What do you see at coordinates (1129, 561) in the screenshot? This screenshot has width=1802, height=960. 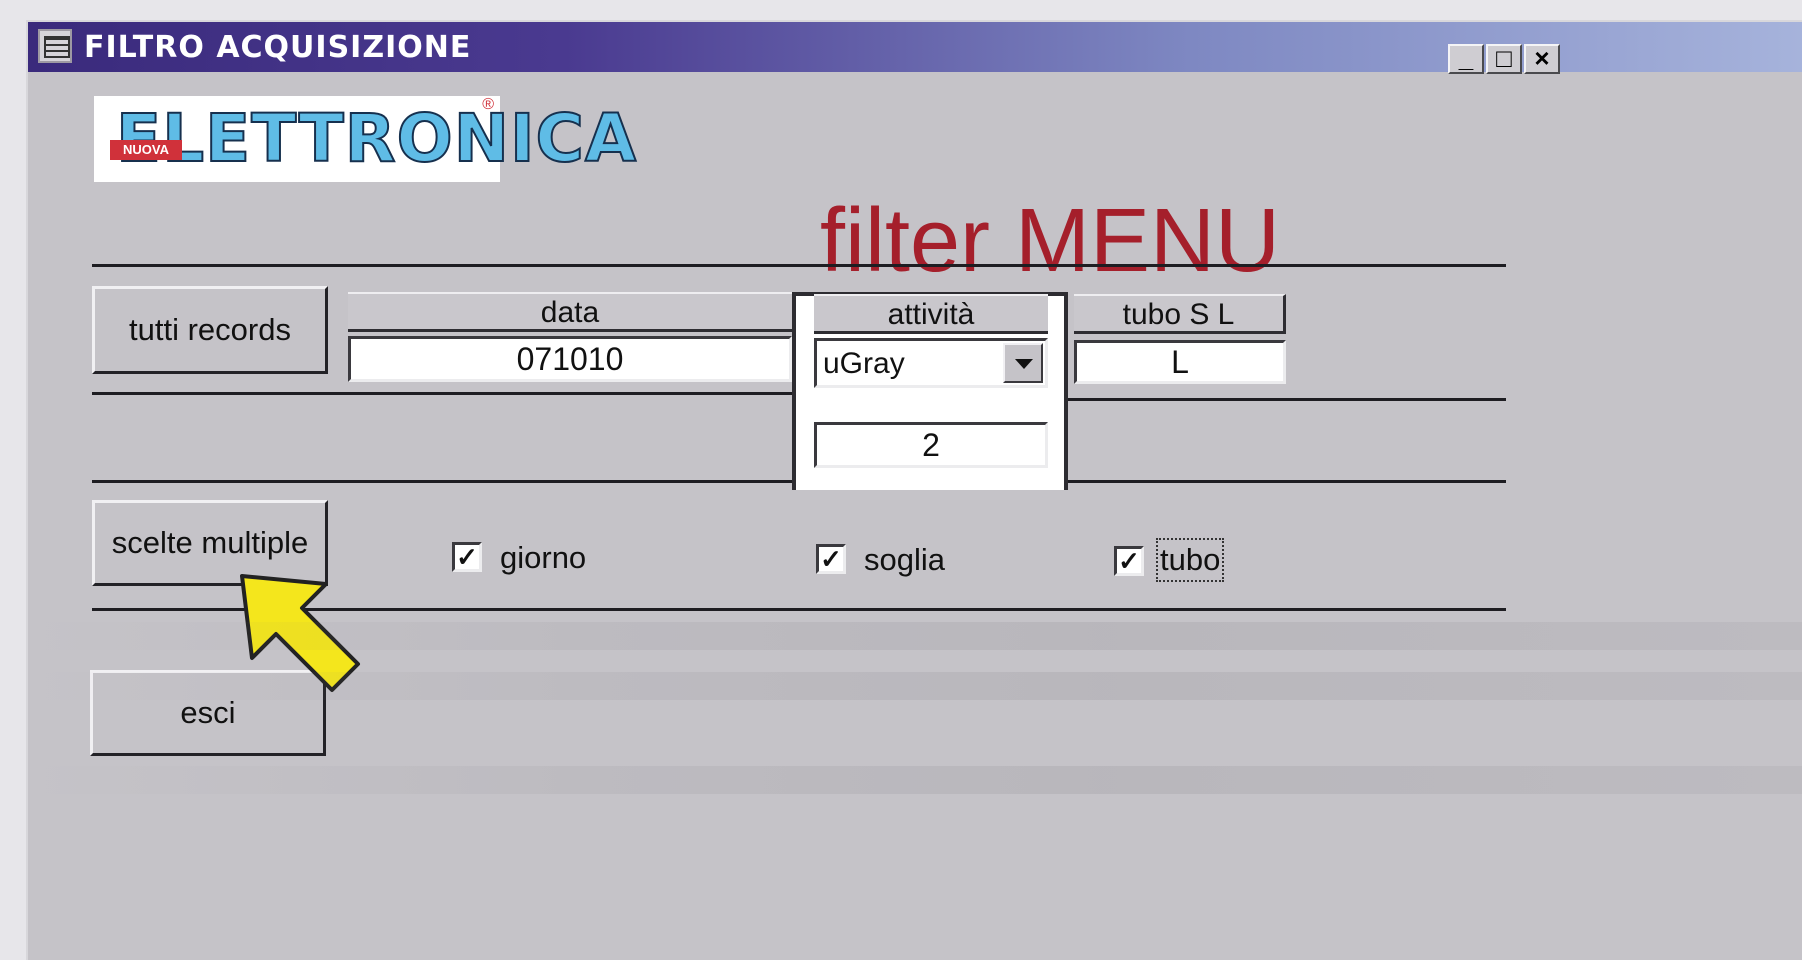 I see `tubo-checkbox: ✓` at bounding box center [1129, 561].